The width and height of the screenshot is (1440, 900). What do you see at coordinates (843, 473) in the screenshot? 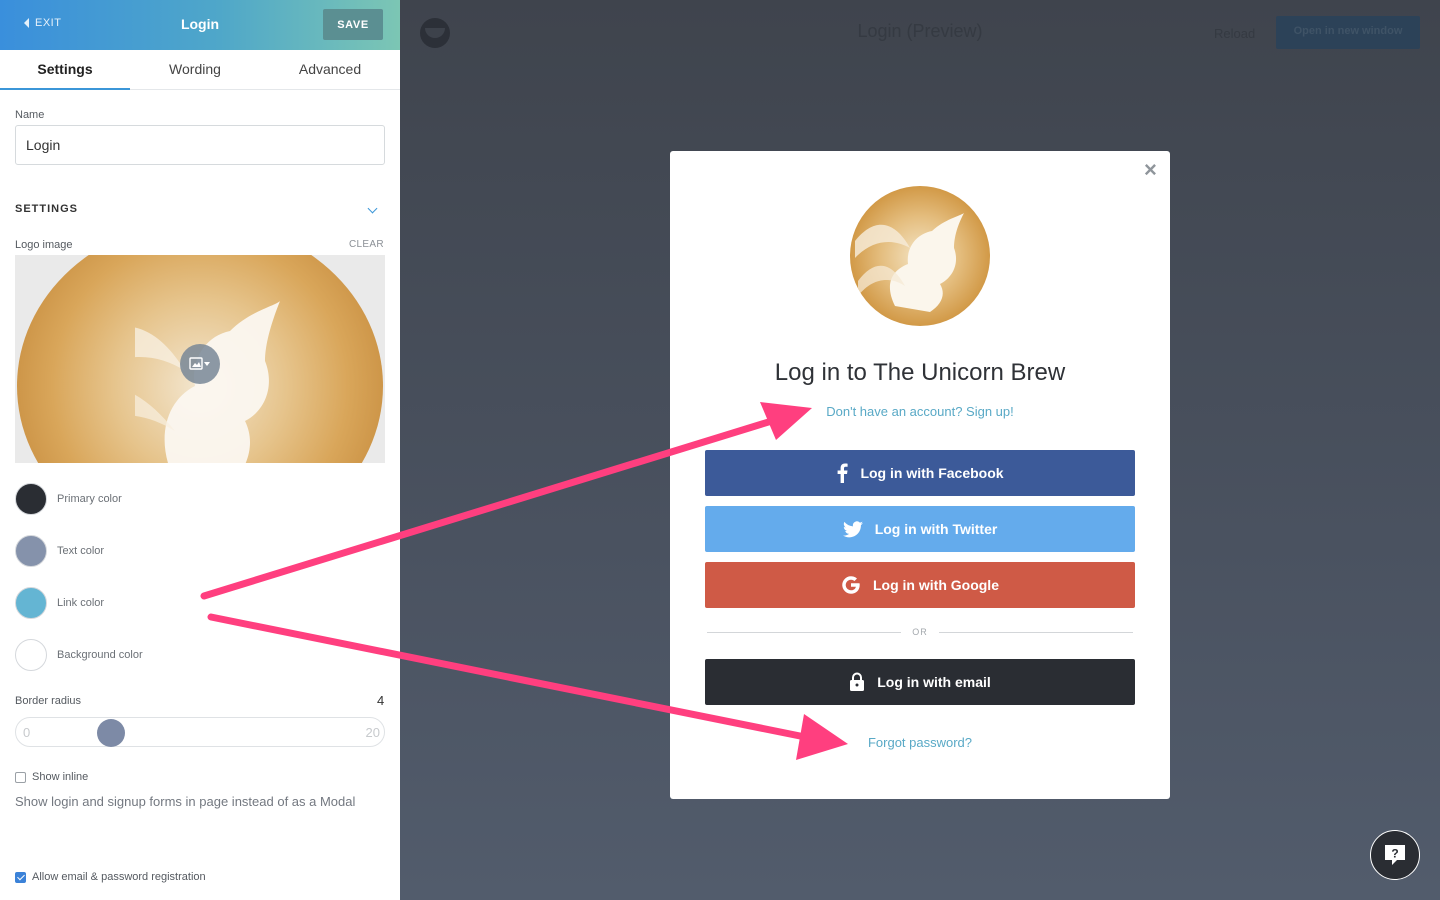
I see `facebook-icon` at bounding box center [843, 473].